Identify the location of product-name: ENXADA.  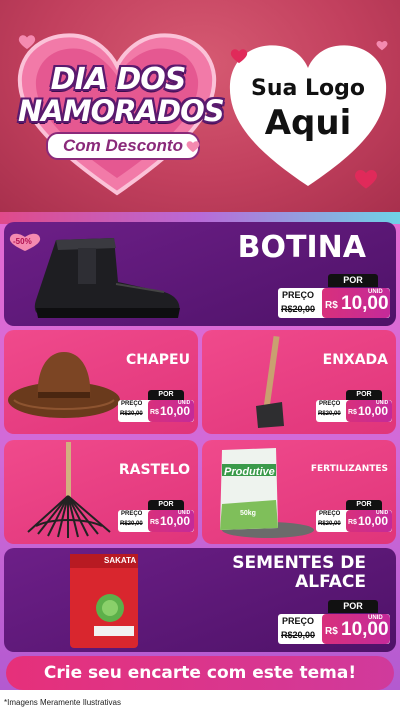
(355, 360).